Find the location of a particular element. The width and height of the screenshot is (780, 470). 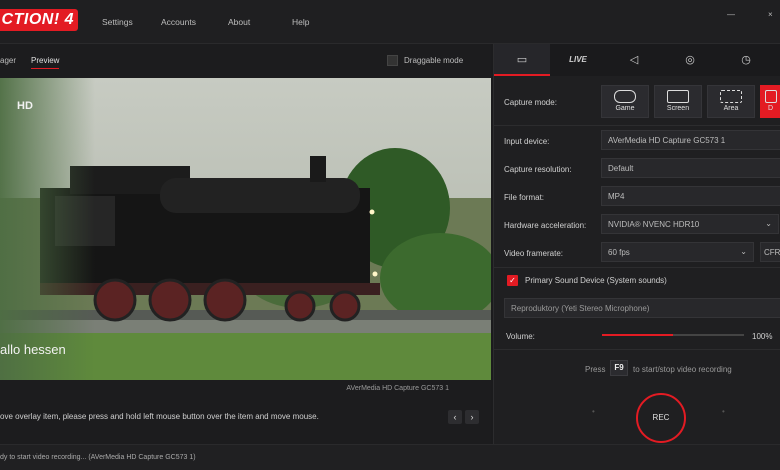

preview-caption-bar: AVerMedia HD Capture GC573 1 is located at coordinates (245, 390).